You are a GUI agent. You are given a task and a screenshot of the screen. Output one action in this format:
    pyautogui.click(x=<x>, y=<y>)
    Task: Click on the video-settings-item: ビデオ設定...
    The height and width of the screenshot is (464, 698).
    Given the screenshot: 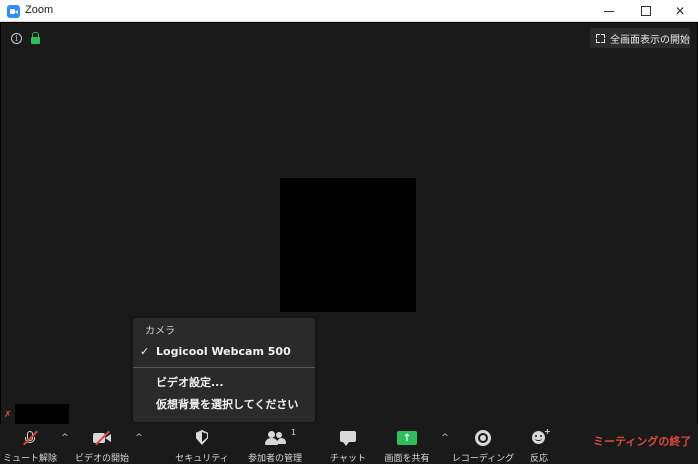 What is the action you would take?
    pyautogui.click(x=224, y=382)
    